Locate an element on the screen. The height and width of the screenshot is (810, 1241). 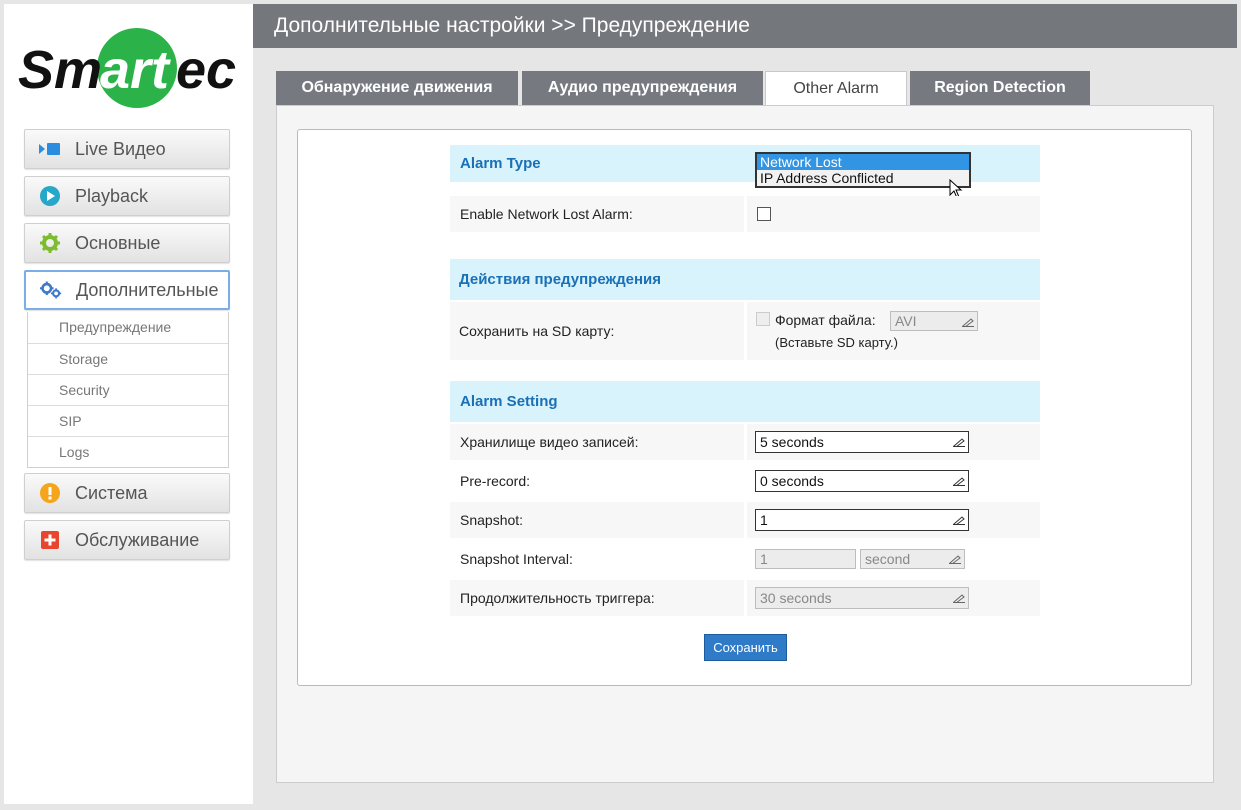
trigger-duration-value: 30 seconds is located at coordinates (796, 598).